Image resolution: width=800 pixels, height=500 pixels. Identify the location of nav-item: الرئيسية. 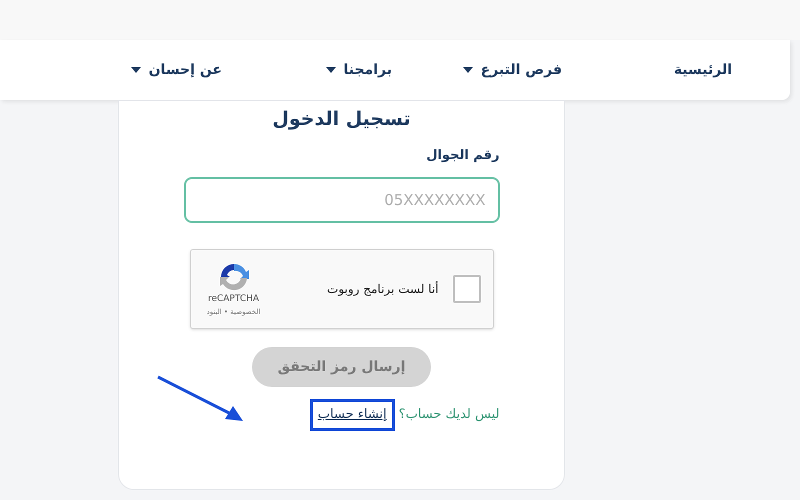
(647, 70).